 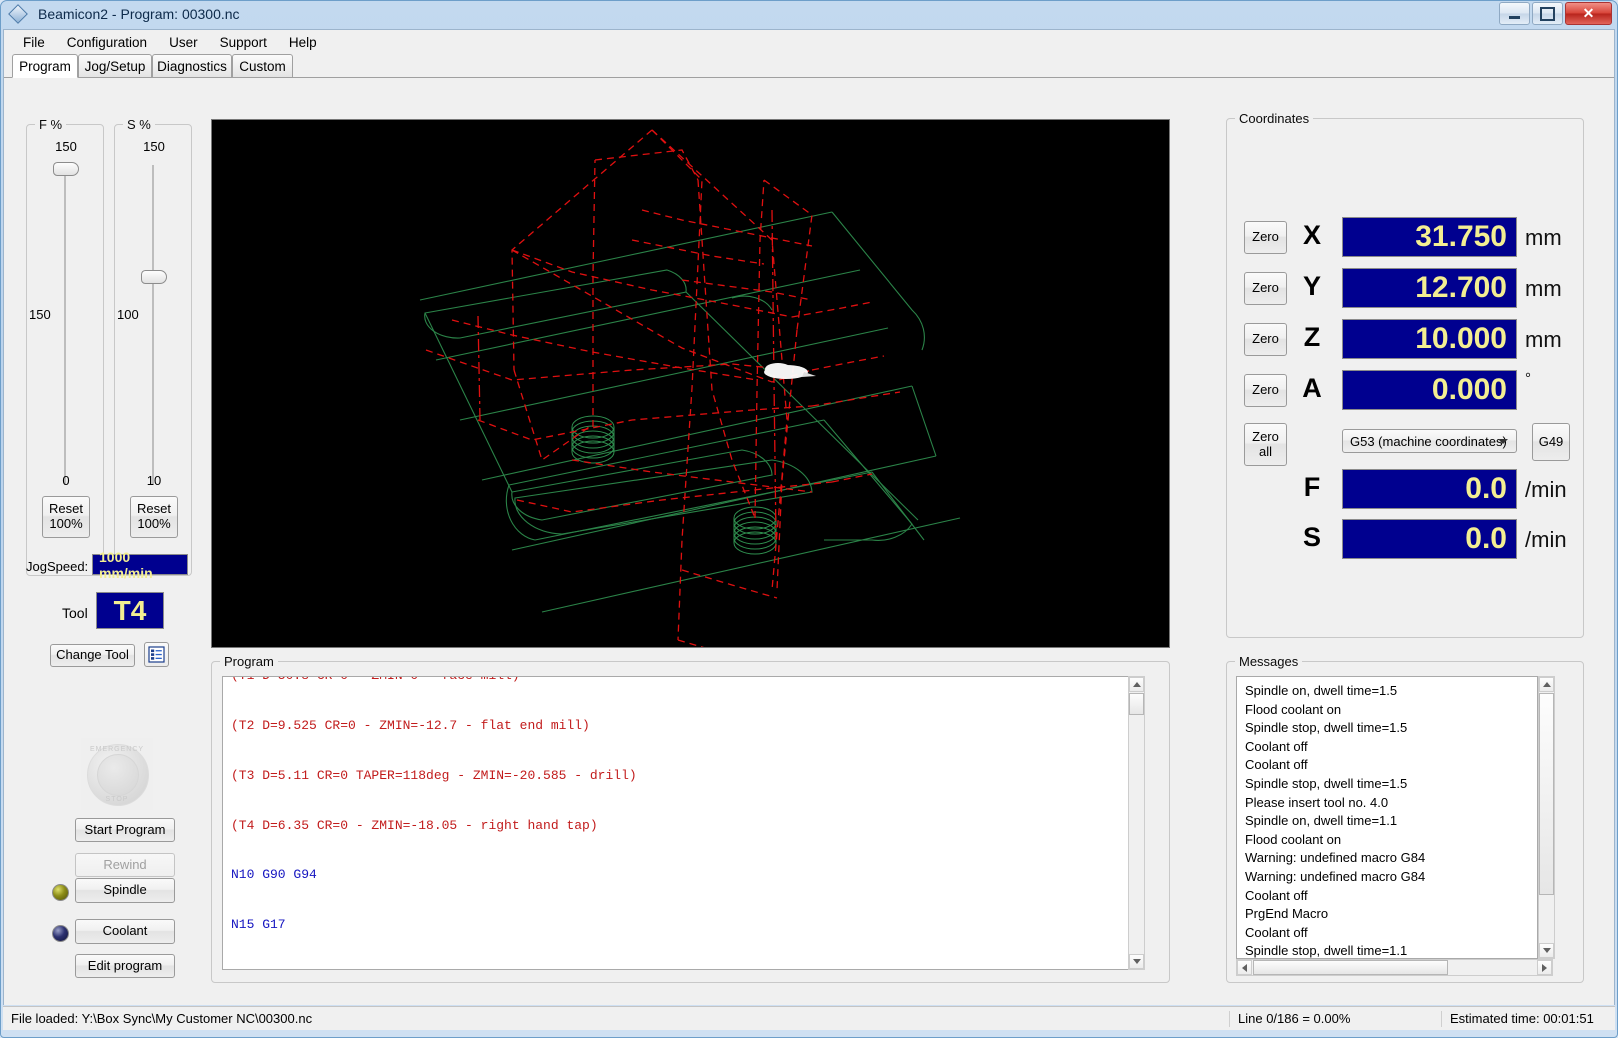 I want to click on zero-a-button: Zero, so click(x=1265, y=390).